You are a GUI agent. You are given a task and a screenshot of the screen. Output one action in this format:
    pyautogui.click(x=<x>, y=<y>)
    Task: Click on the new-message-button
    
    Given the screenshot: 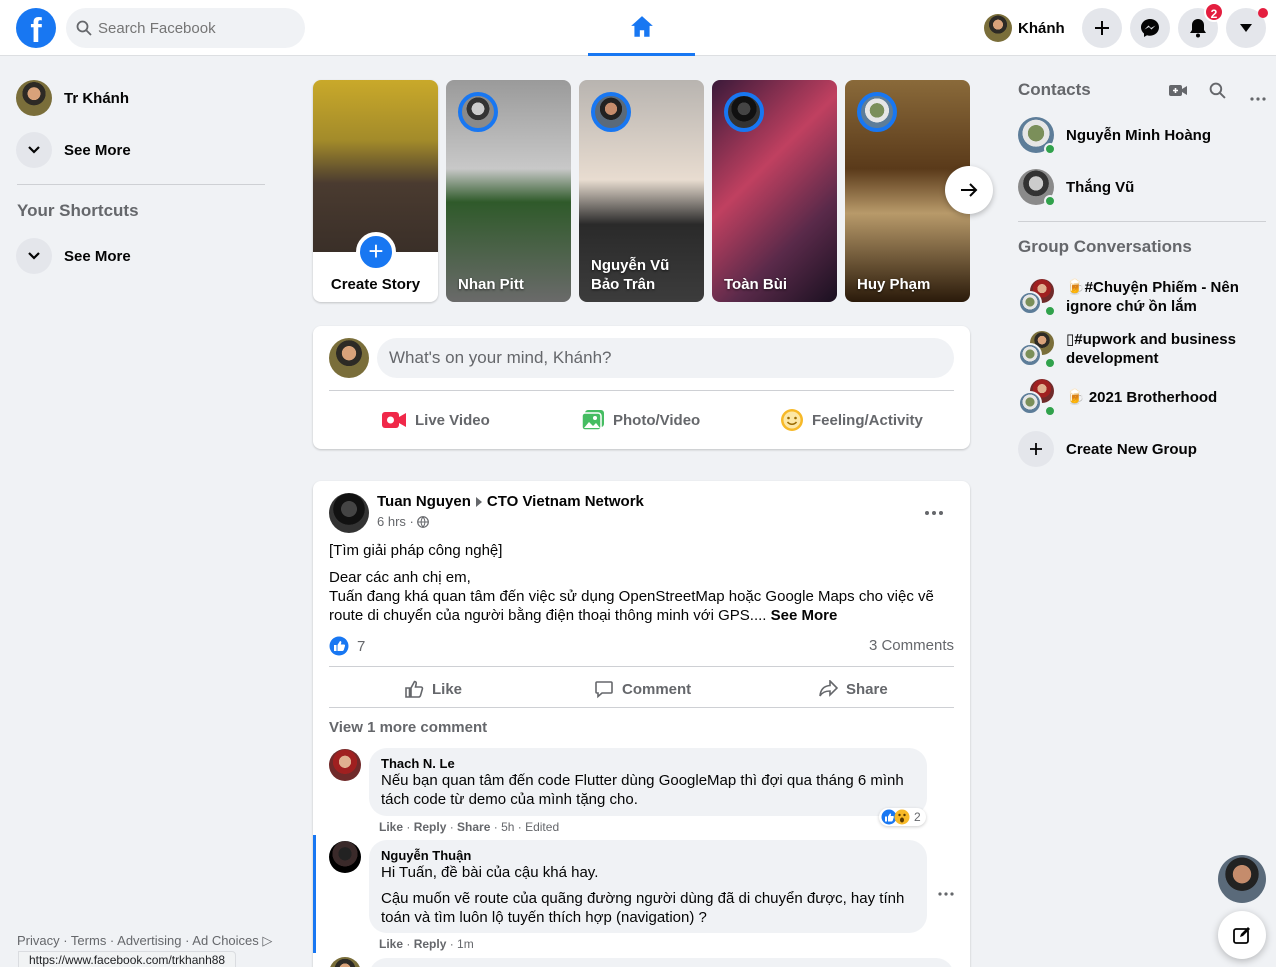 What is the action you would take?
    pyautogui.click(x=1242, y=935)
    